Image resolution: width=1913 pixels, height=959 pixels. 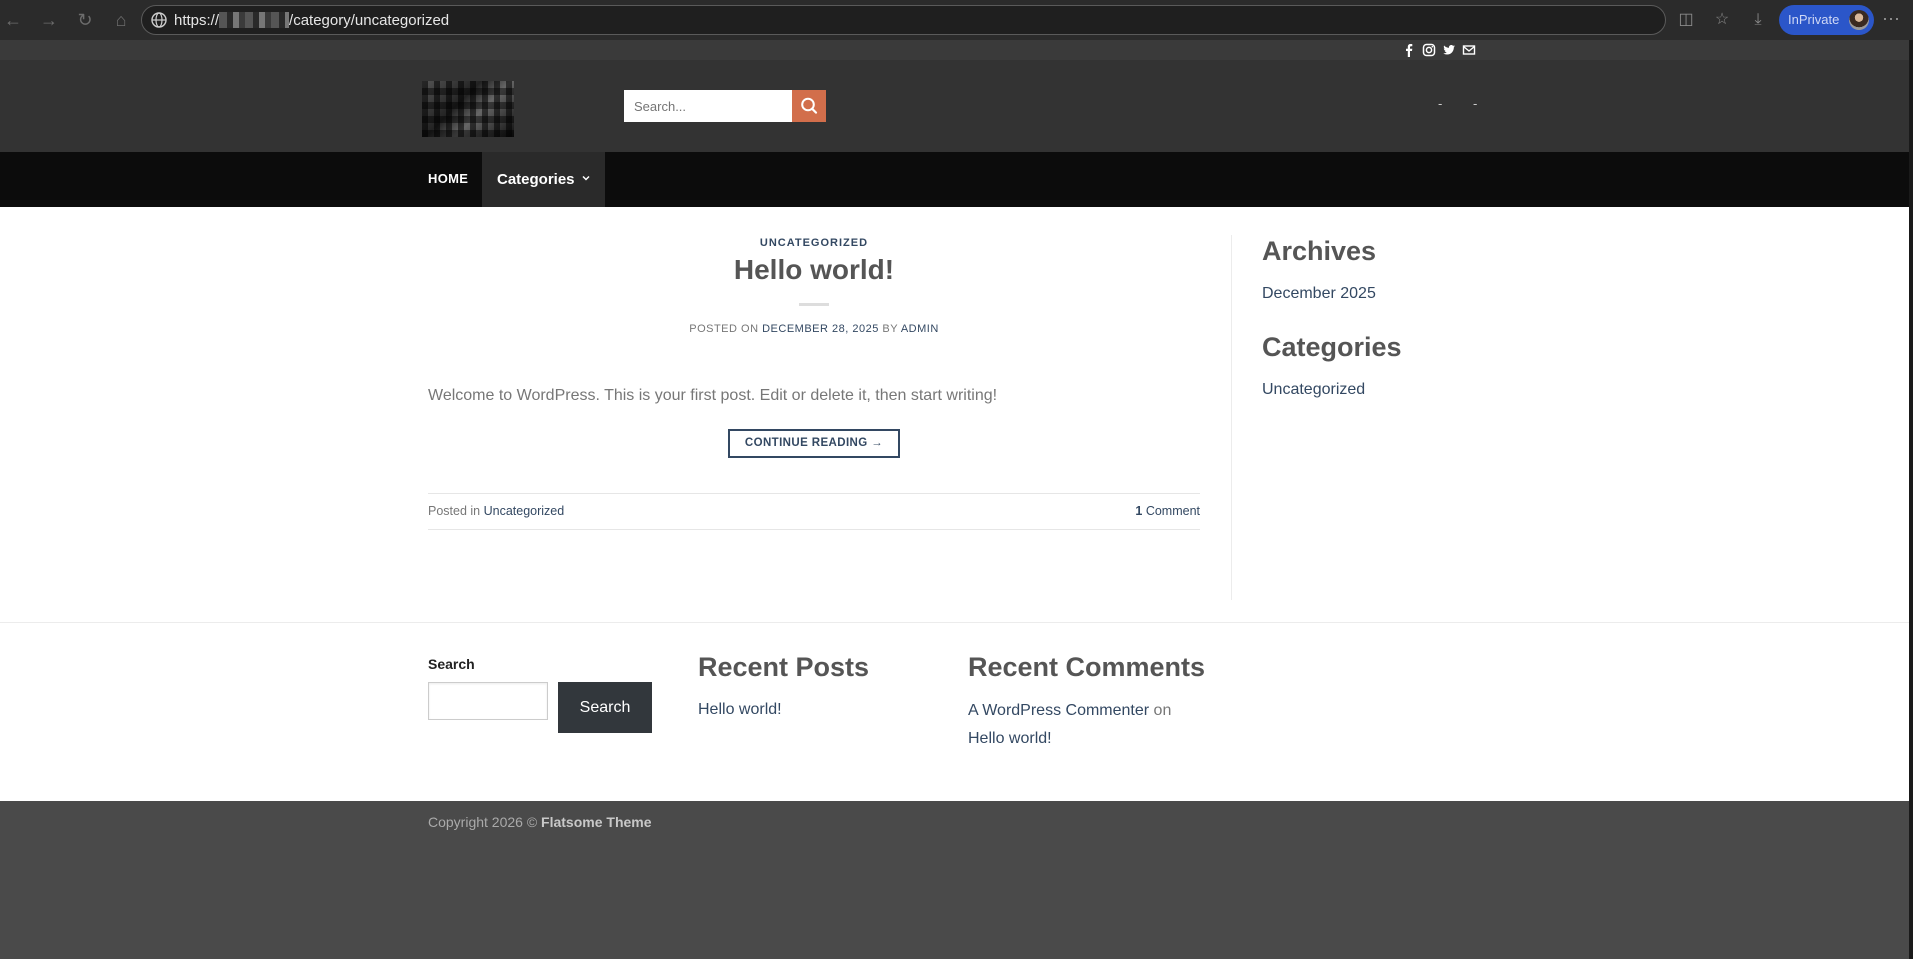 What do you see at coordinates (1319, 251) in the screenshot?
I see `archives-title: Archives` at bounding box center [1319, 251].